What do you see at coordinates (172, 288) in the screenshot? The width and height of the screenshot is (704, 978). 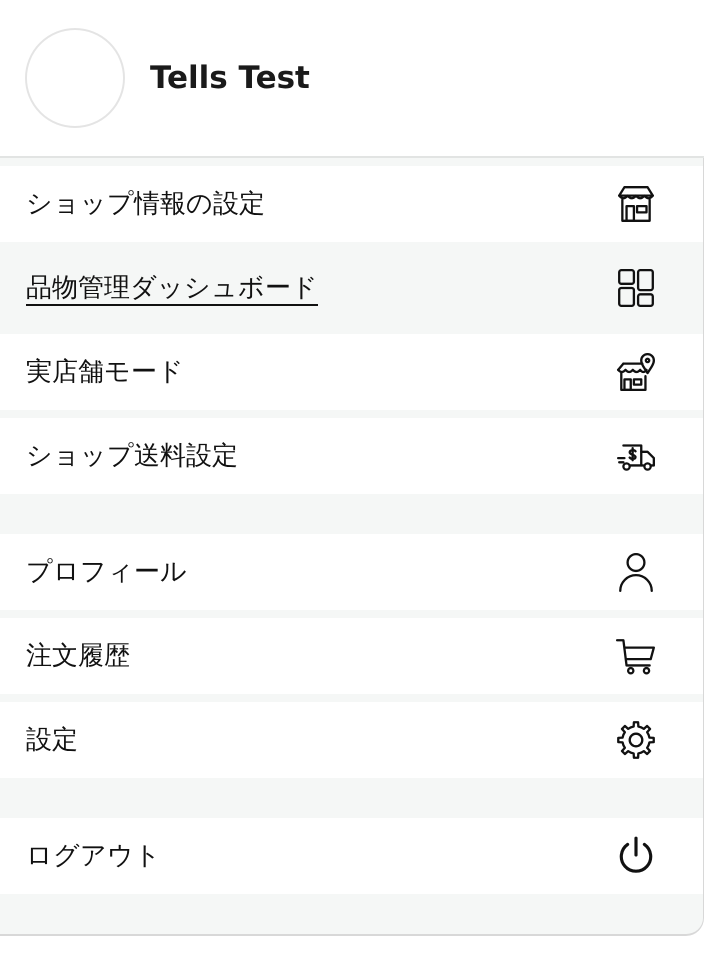 I see `menu-item-label: 品物管理ダッシュボード` at bounding box center [172, 288].